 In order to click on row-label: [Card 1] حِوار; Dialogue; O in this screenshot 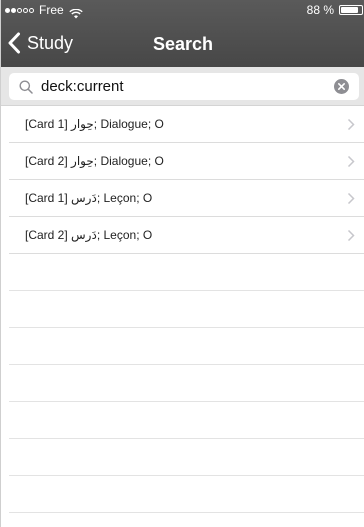, I will do `click(94, 124)`.